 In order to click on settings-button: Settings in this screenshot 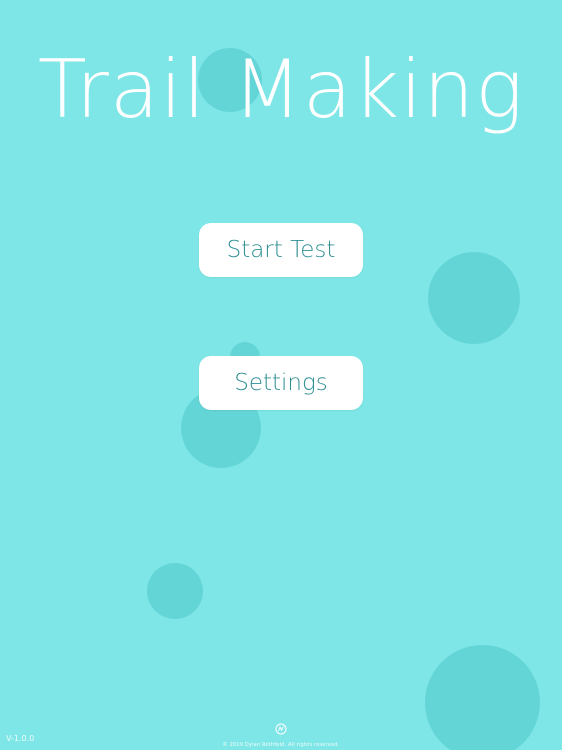, I will do `click(281, 383)`.